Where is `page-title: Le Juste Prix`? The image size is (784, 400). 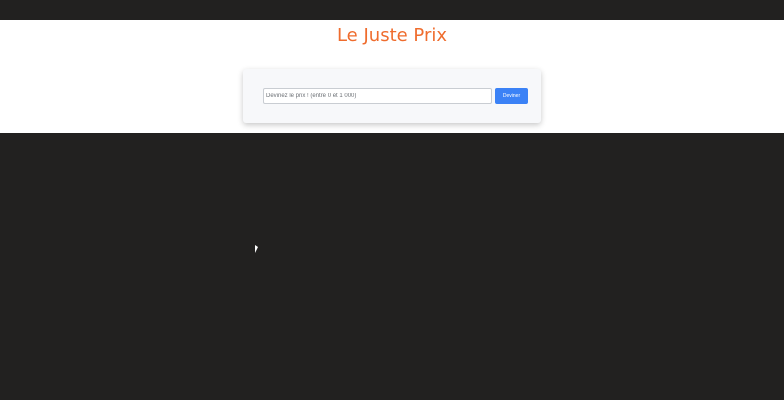 page-title: Le Juste Prix is located at coordinates (392, 35).